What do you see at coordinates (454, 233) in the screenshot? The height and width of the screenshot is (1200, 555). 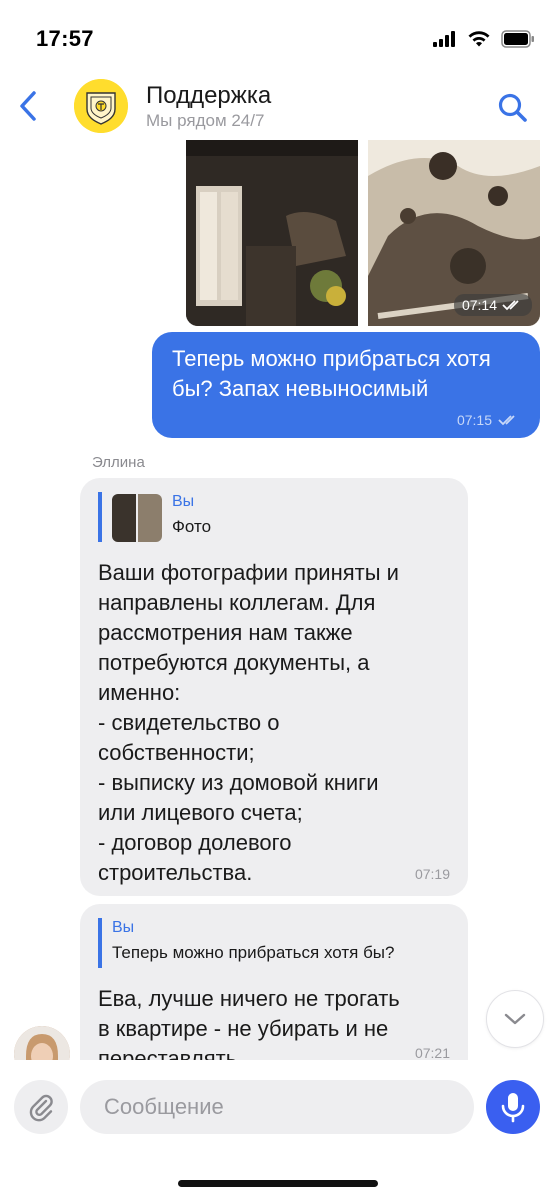 I see `photo-burnt-ceiling: 07:14` at bounding box center [454, 233].